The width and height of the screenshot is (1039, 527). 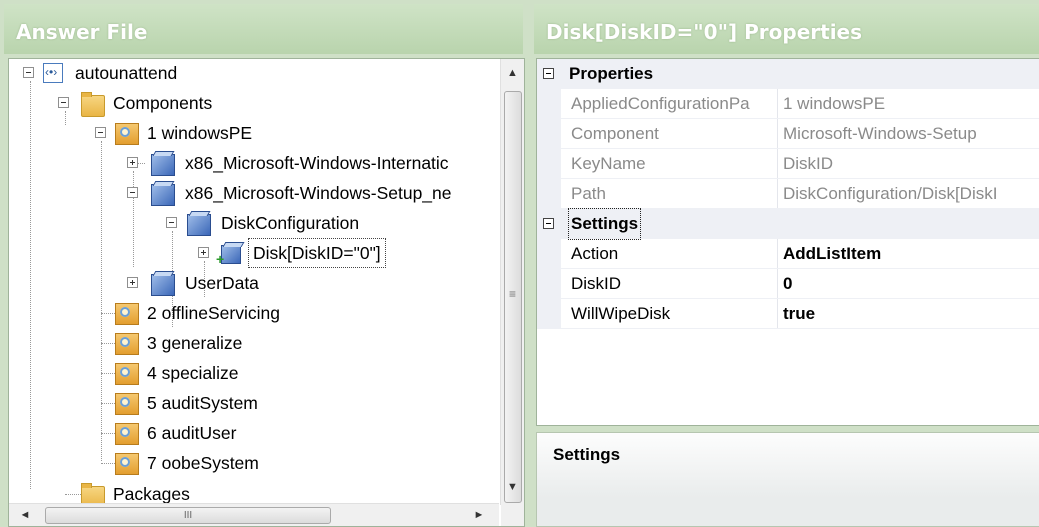 What do you see at coordinates (588, 193) in the screenshot?
I see `property-name: Path` at bounding box center [588, 193].